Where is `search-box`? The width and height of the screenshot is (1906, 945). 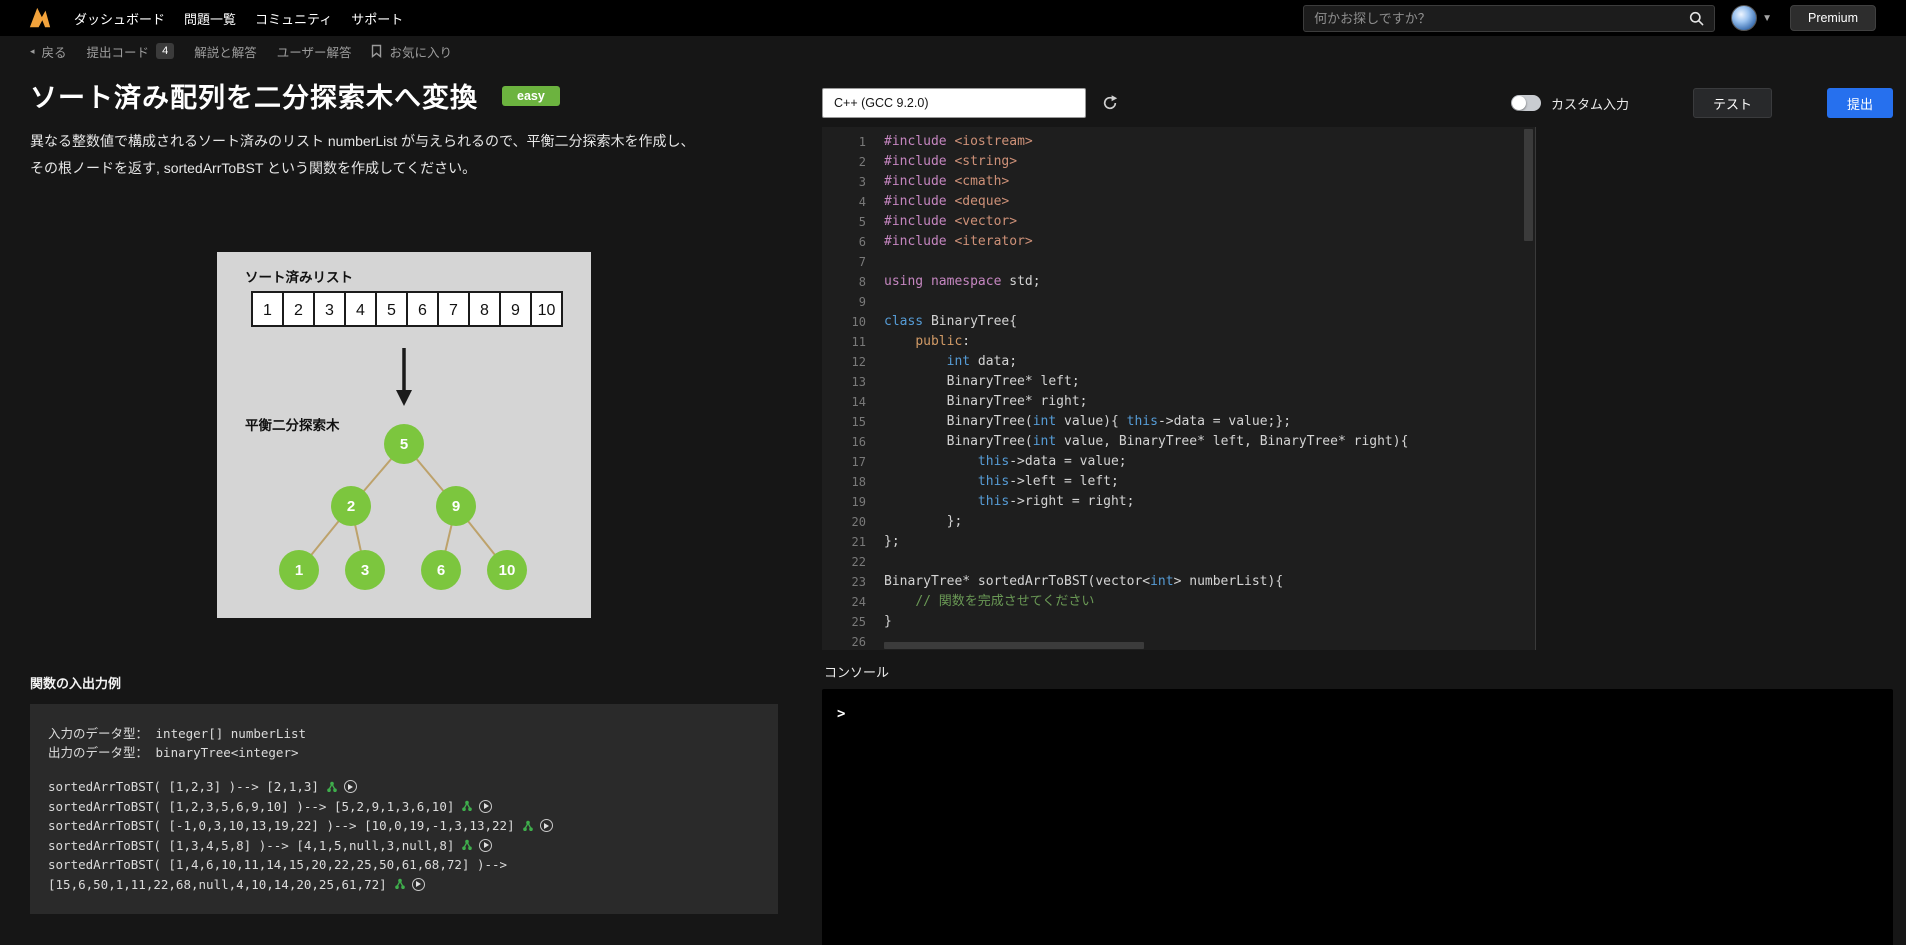
search-box is located at coordinates (1509, 18).